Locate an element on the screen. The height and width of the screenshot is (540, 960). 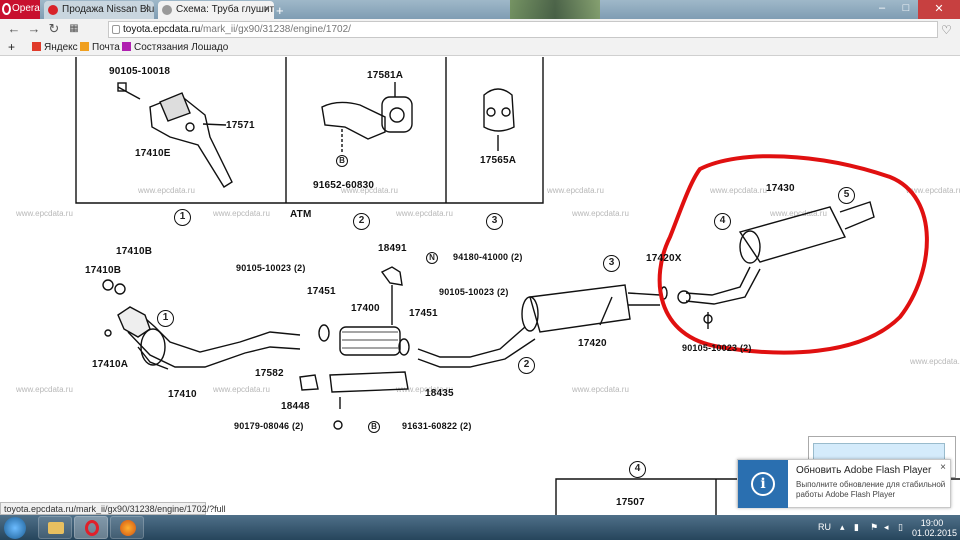
battery-icon: ▯ is located at coordinates (900, 527).